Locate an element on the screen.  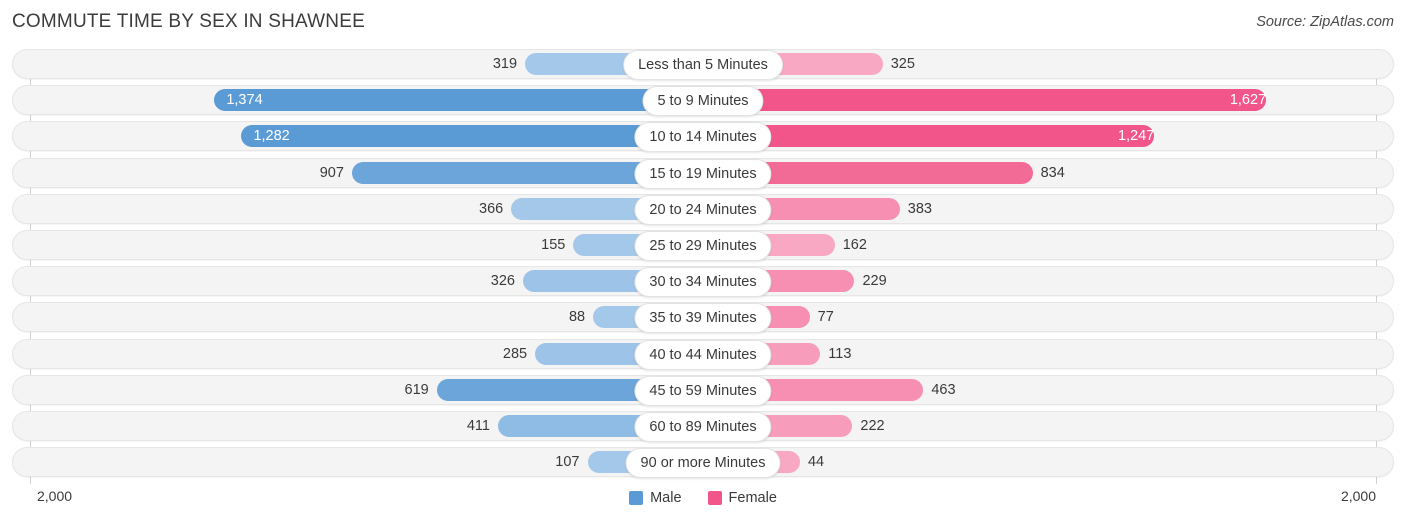
bar-value-female: 229 is located at coordinates (874, 281).